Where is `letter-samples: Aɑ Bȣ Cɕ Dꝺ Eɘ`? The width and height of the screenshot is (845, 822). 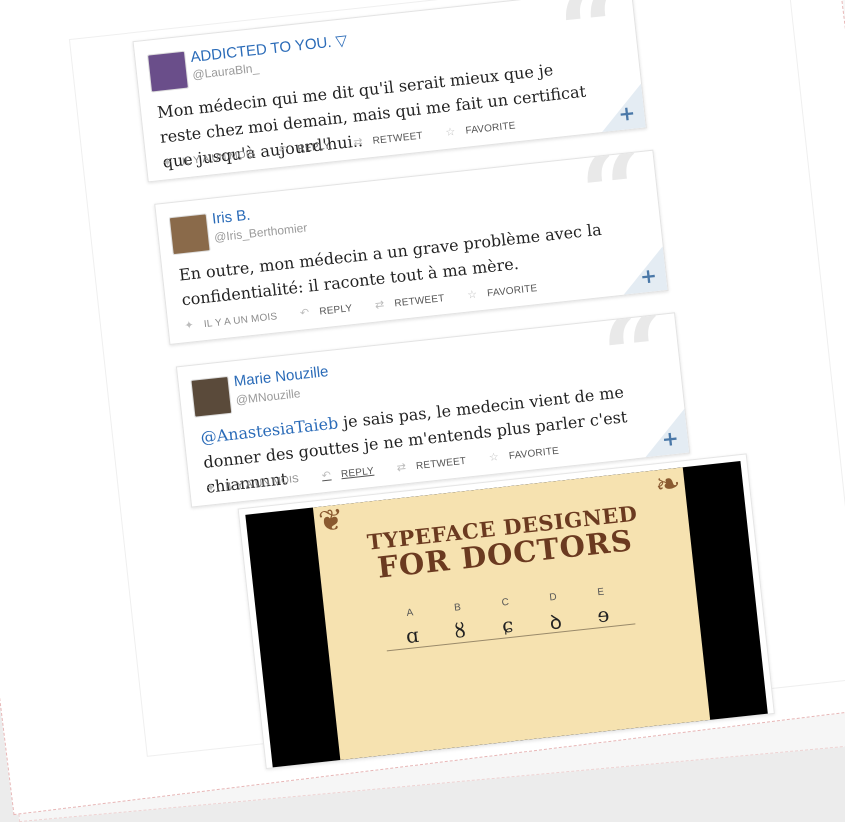
letter-samples: Aɑ Bȣ Cɕ Dꝺ Eɘ is located at coordinates (513, 616).